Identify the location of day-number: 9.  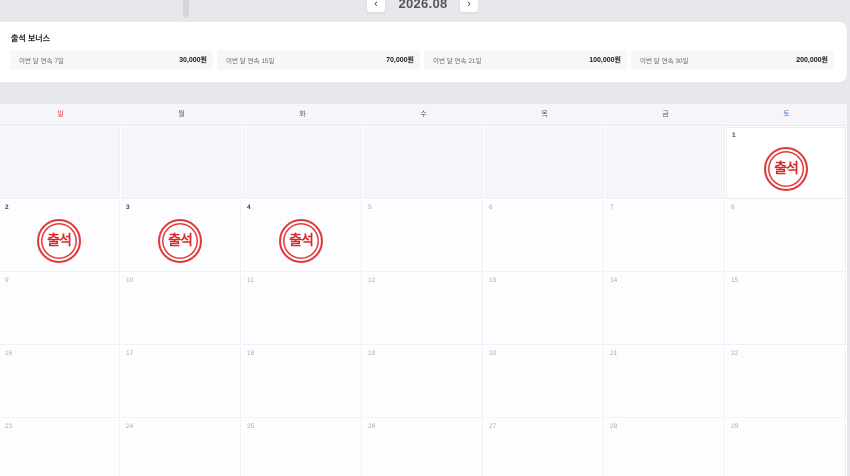
(7, 280).